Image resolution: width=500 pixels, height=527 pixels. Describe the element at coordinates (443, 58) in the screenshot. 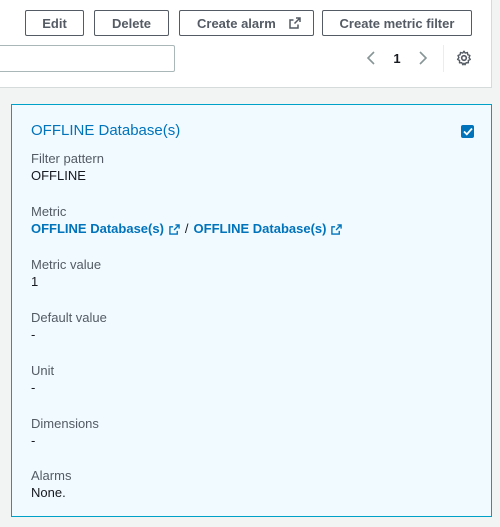

I see `pager-divider` at that location.